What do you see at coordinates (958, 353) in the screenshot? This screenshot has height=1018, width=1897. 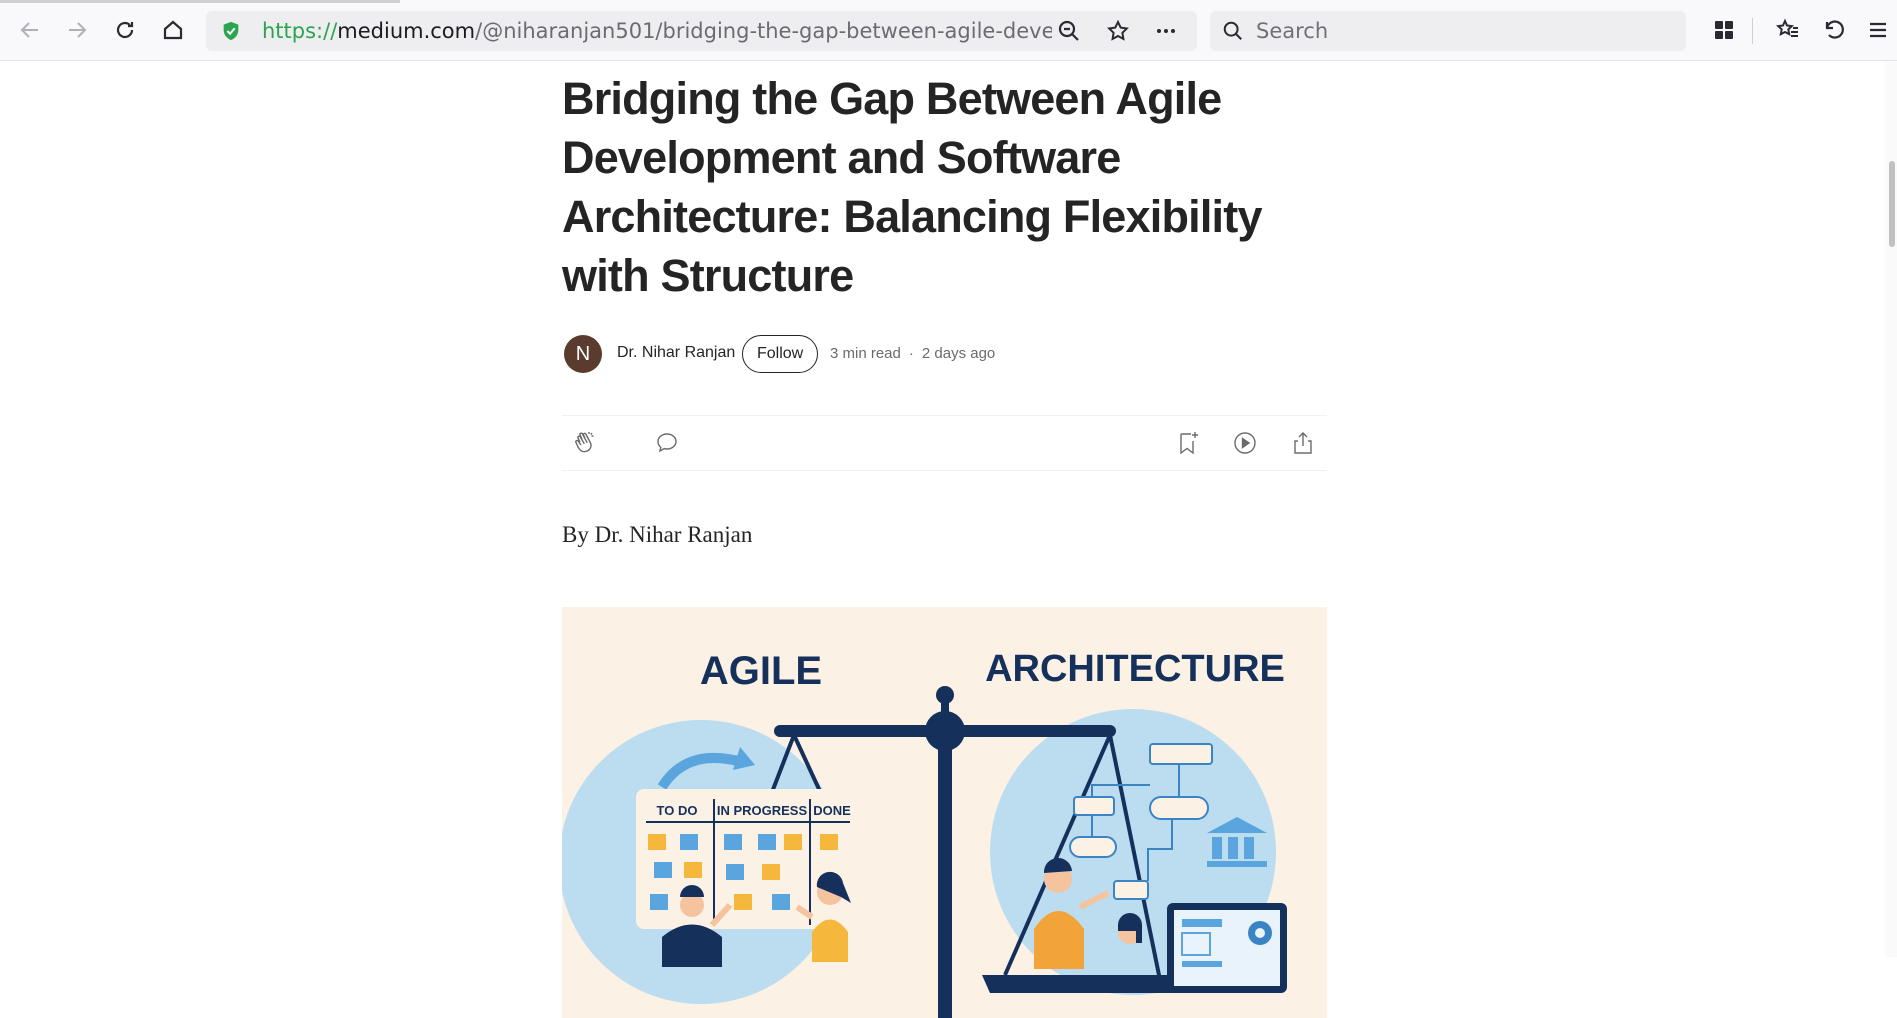 I see `publish-date: 2 days ago` at bounding box center [958, 353].